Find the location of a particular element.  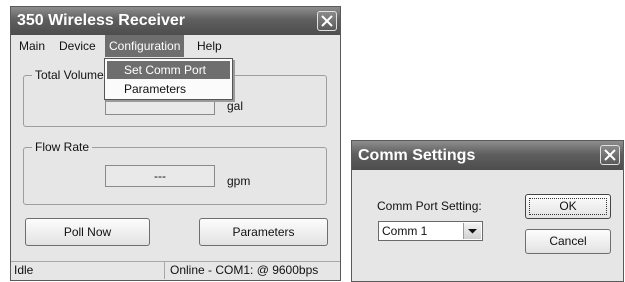

main-window-titlebar: 350 Wireless Receiver is located at coordinates (175, 21).